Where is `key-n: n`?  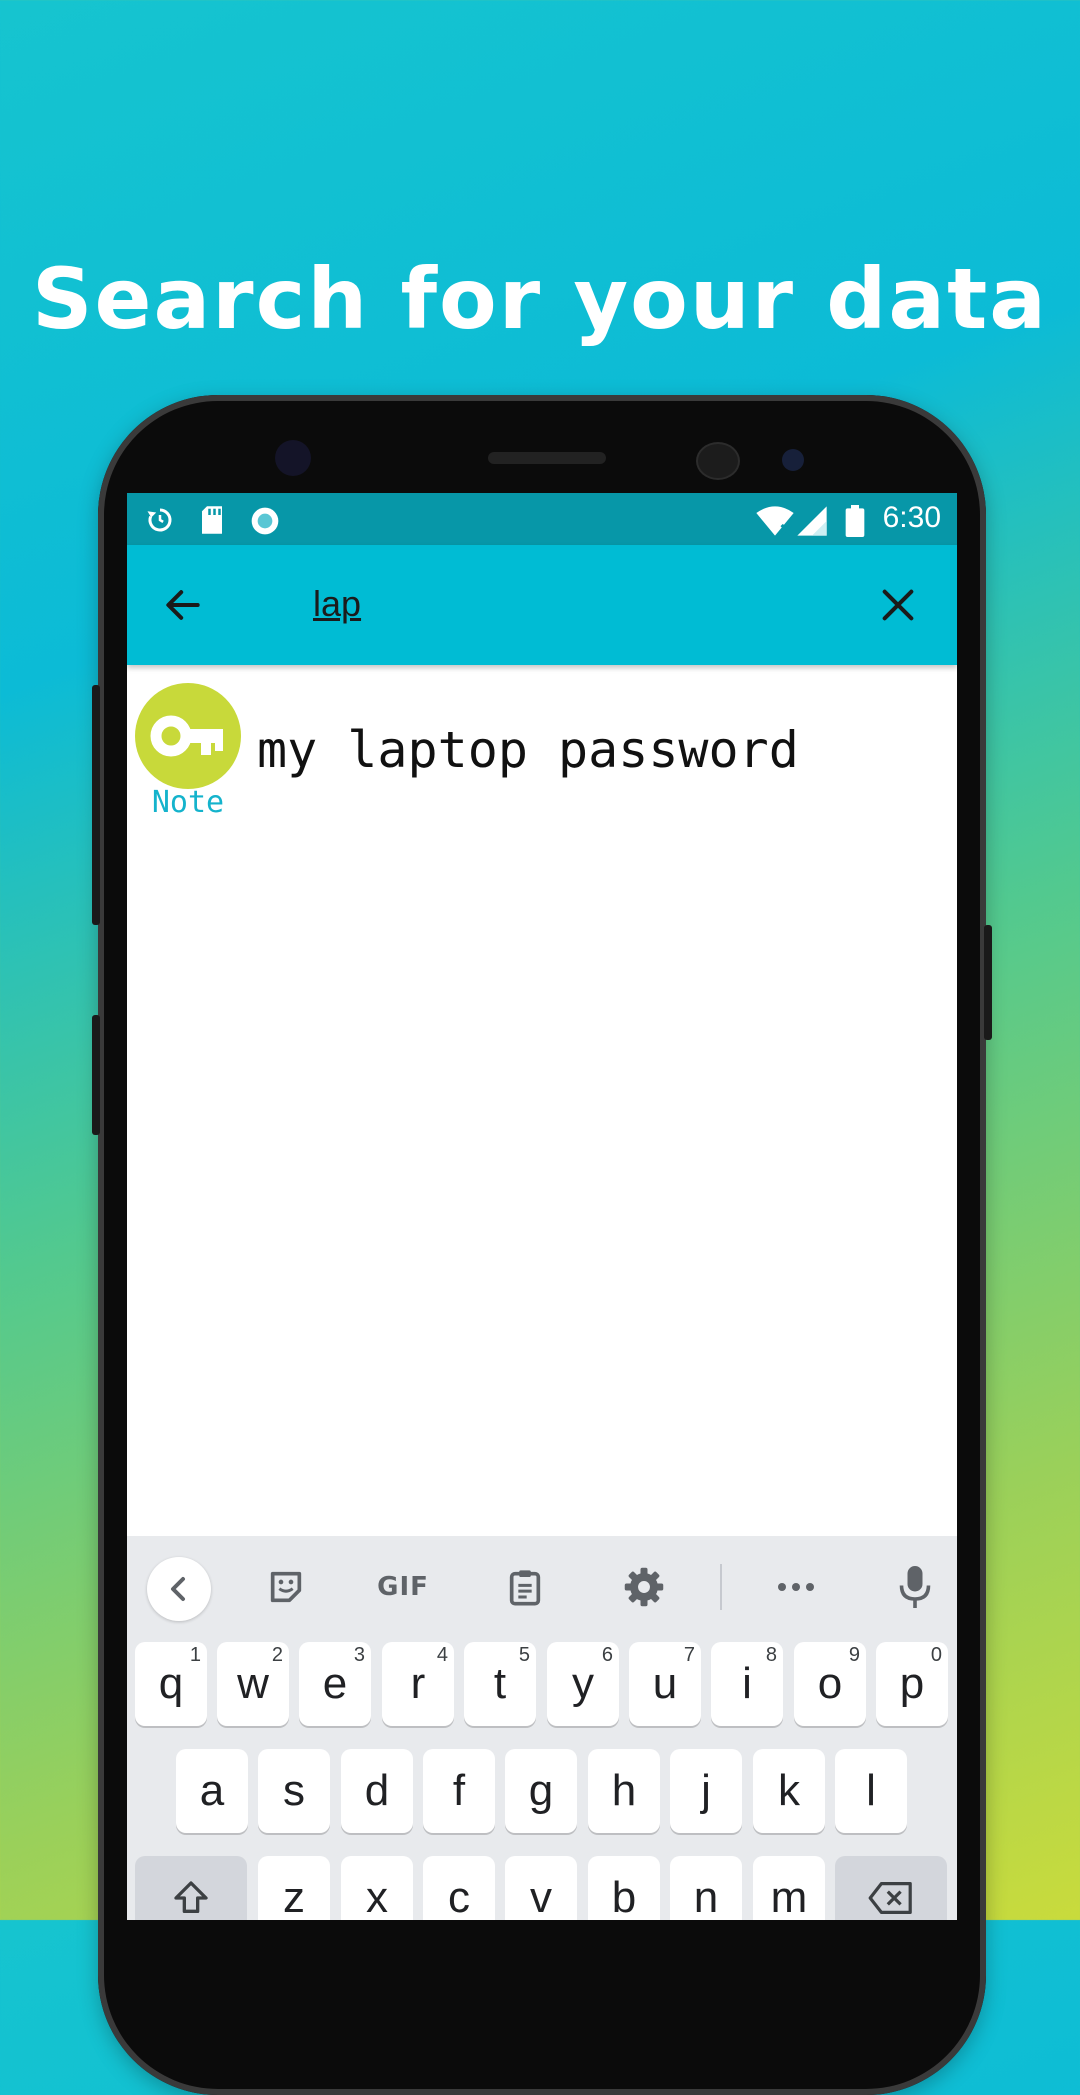 key-n: n is located at coordinates (706, 1888).